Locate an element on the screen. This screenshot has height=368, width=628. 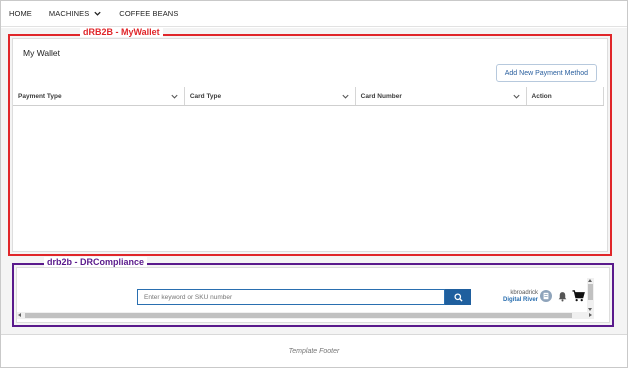
user-name: kbroadrick is located at coordinates (524, 293).